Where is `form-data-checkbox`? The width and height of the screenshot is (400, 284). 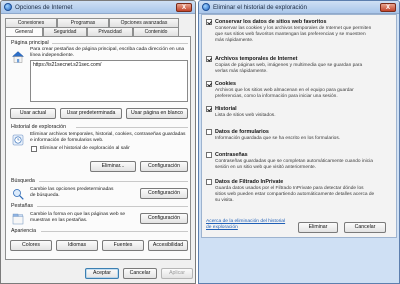 form-data-checkbox is located at coordinates (209, 132).